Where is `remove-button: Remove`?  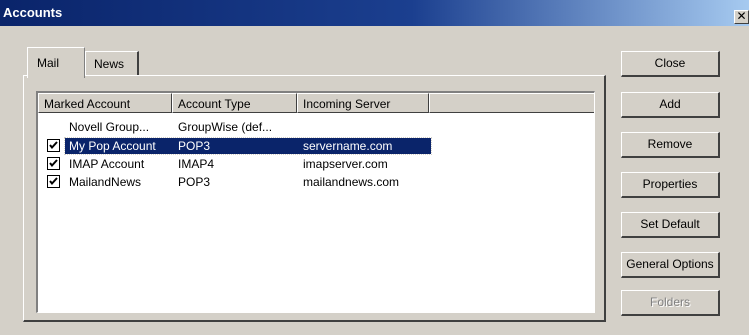
remove-button: Remove is located at coordinates (670, 145).